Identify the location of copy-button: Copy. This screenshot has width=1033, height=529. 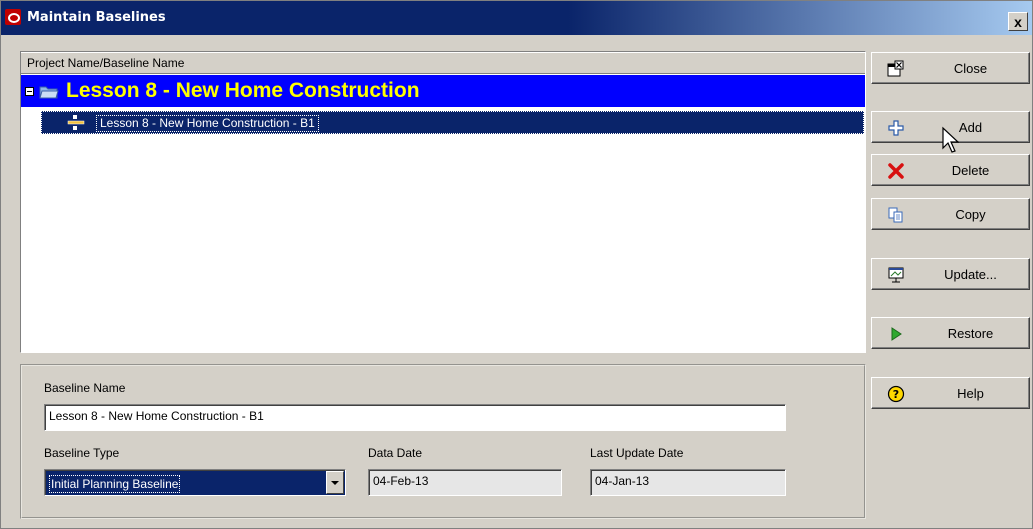
(950, 214).